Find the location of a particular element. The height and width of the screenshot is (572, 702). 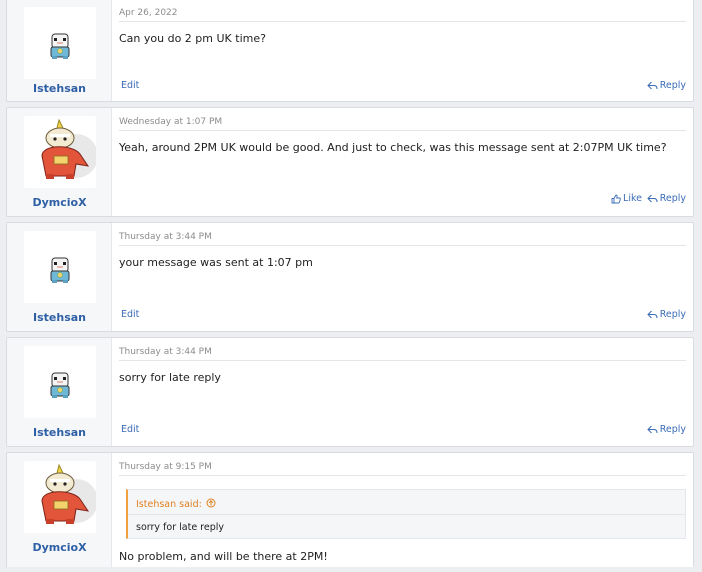

quote-author: Istehsan said: is located at coordinates (169, 504).